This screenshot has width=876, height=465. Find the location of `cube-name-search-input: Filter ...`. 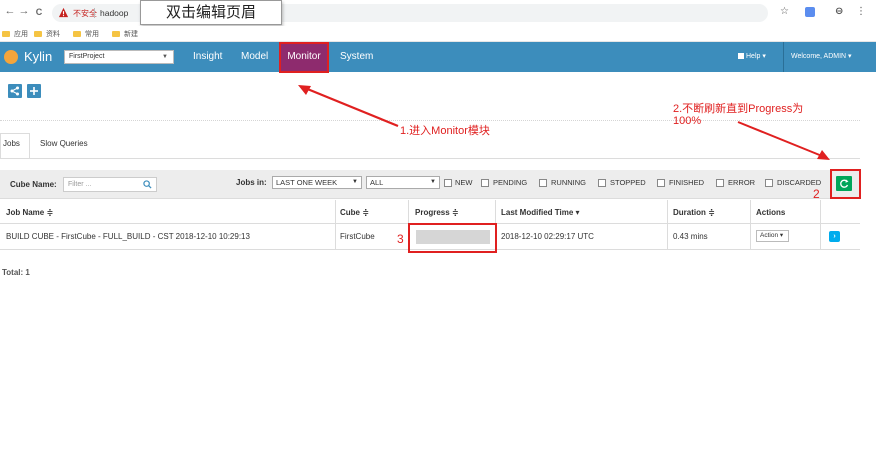

cube-name-search-input: Filter ... is located at coordinates (110, 184).